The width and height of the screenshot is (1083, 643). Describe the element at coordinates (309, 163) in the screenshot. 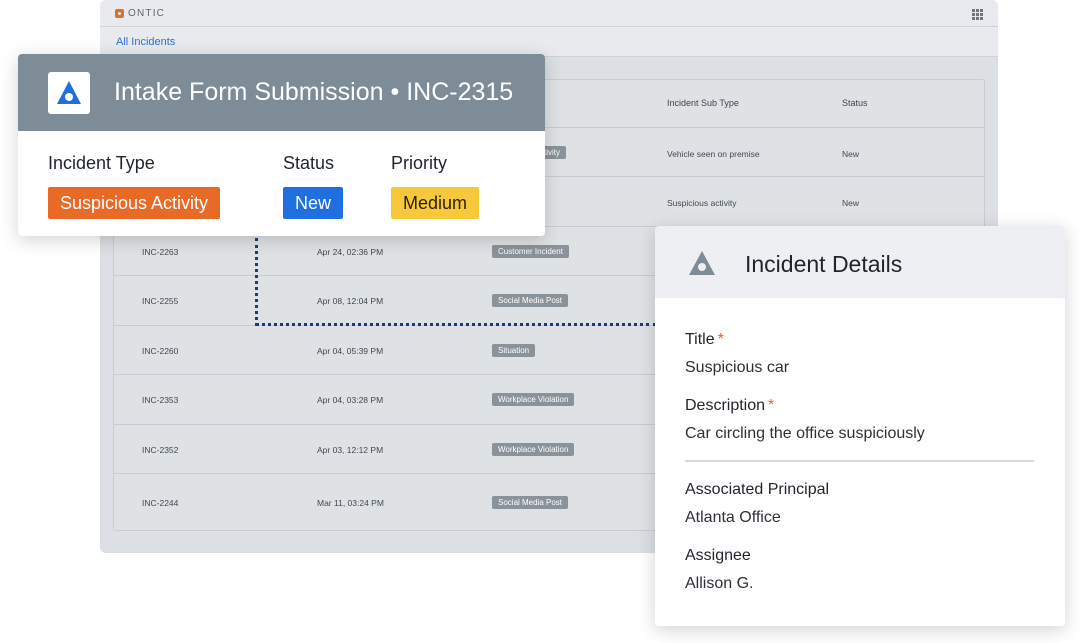

I see `status-label: Status` at that location.